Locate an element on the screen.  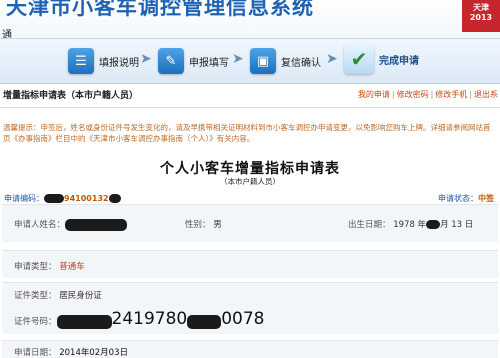
id-type-field: 证件类型： 居民身份证 is located at coordinates (58, 295).